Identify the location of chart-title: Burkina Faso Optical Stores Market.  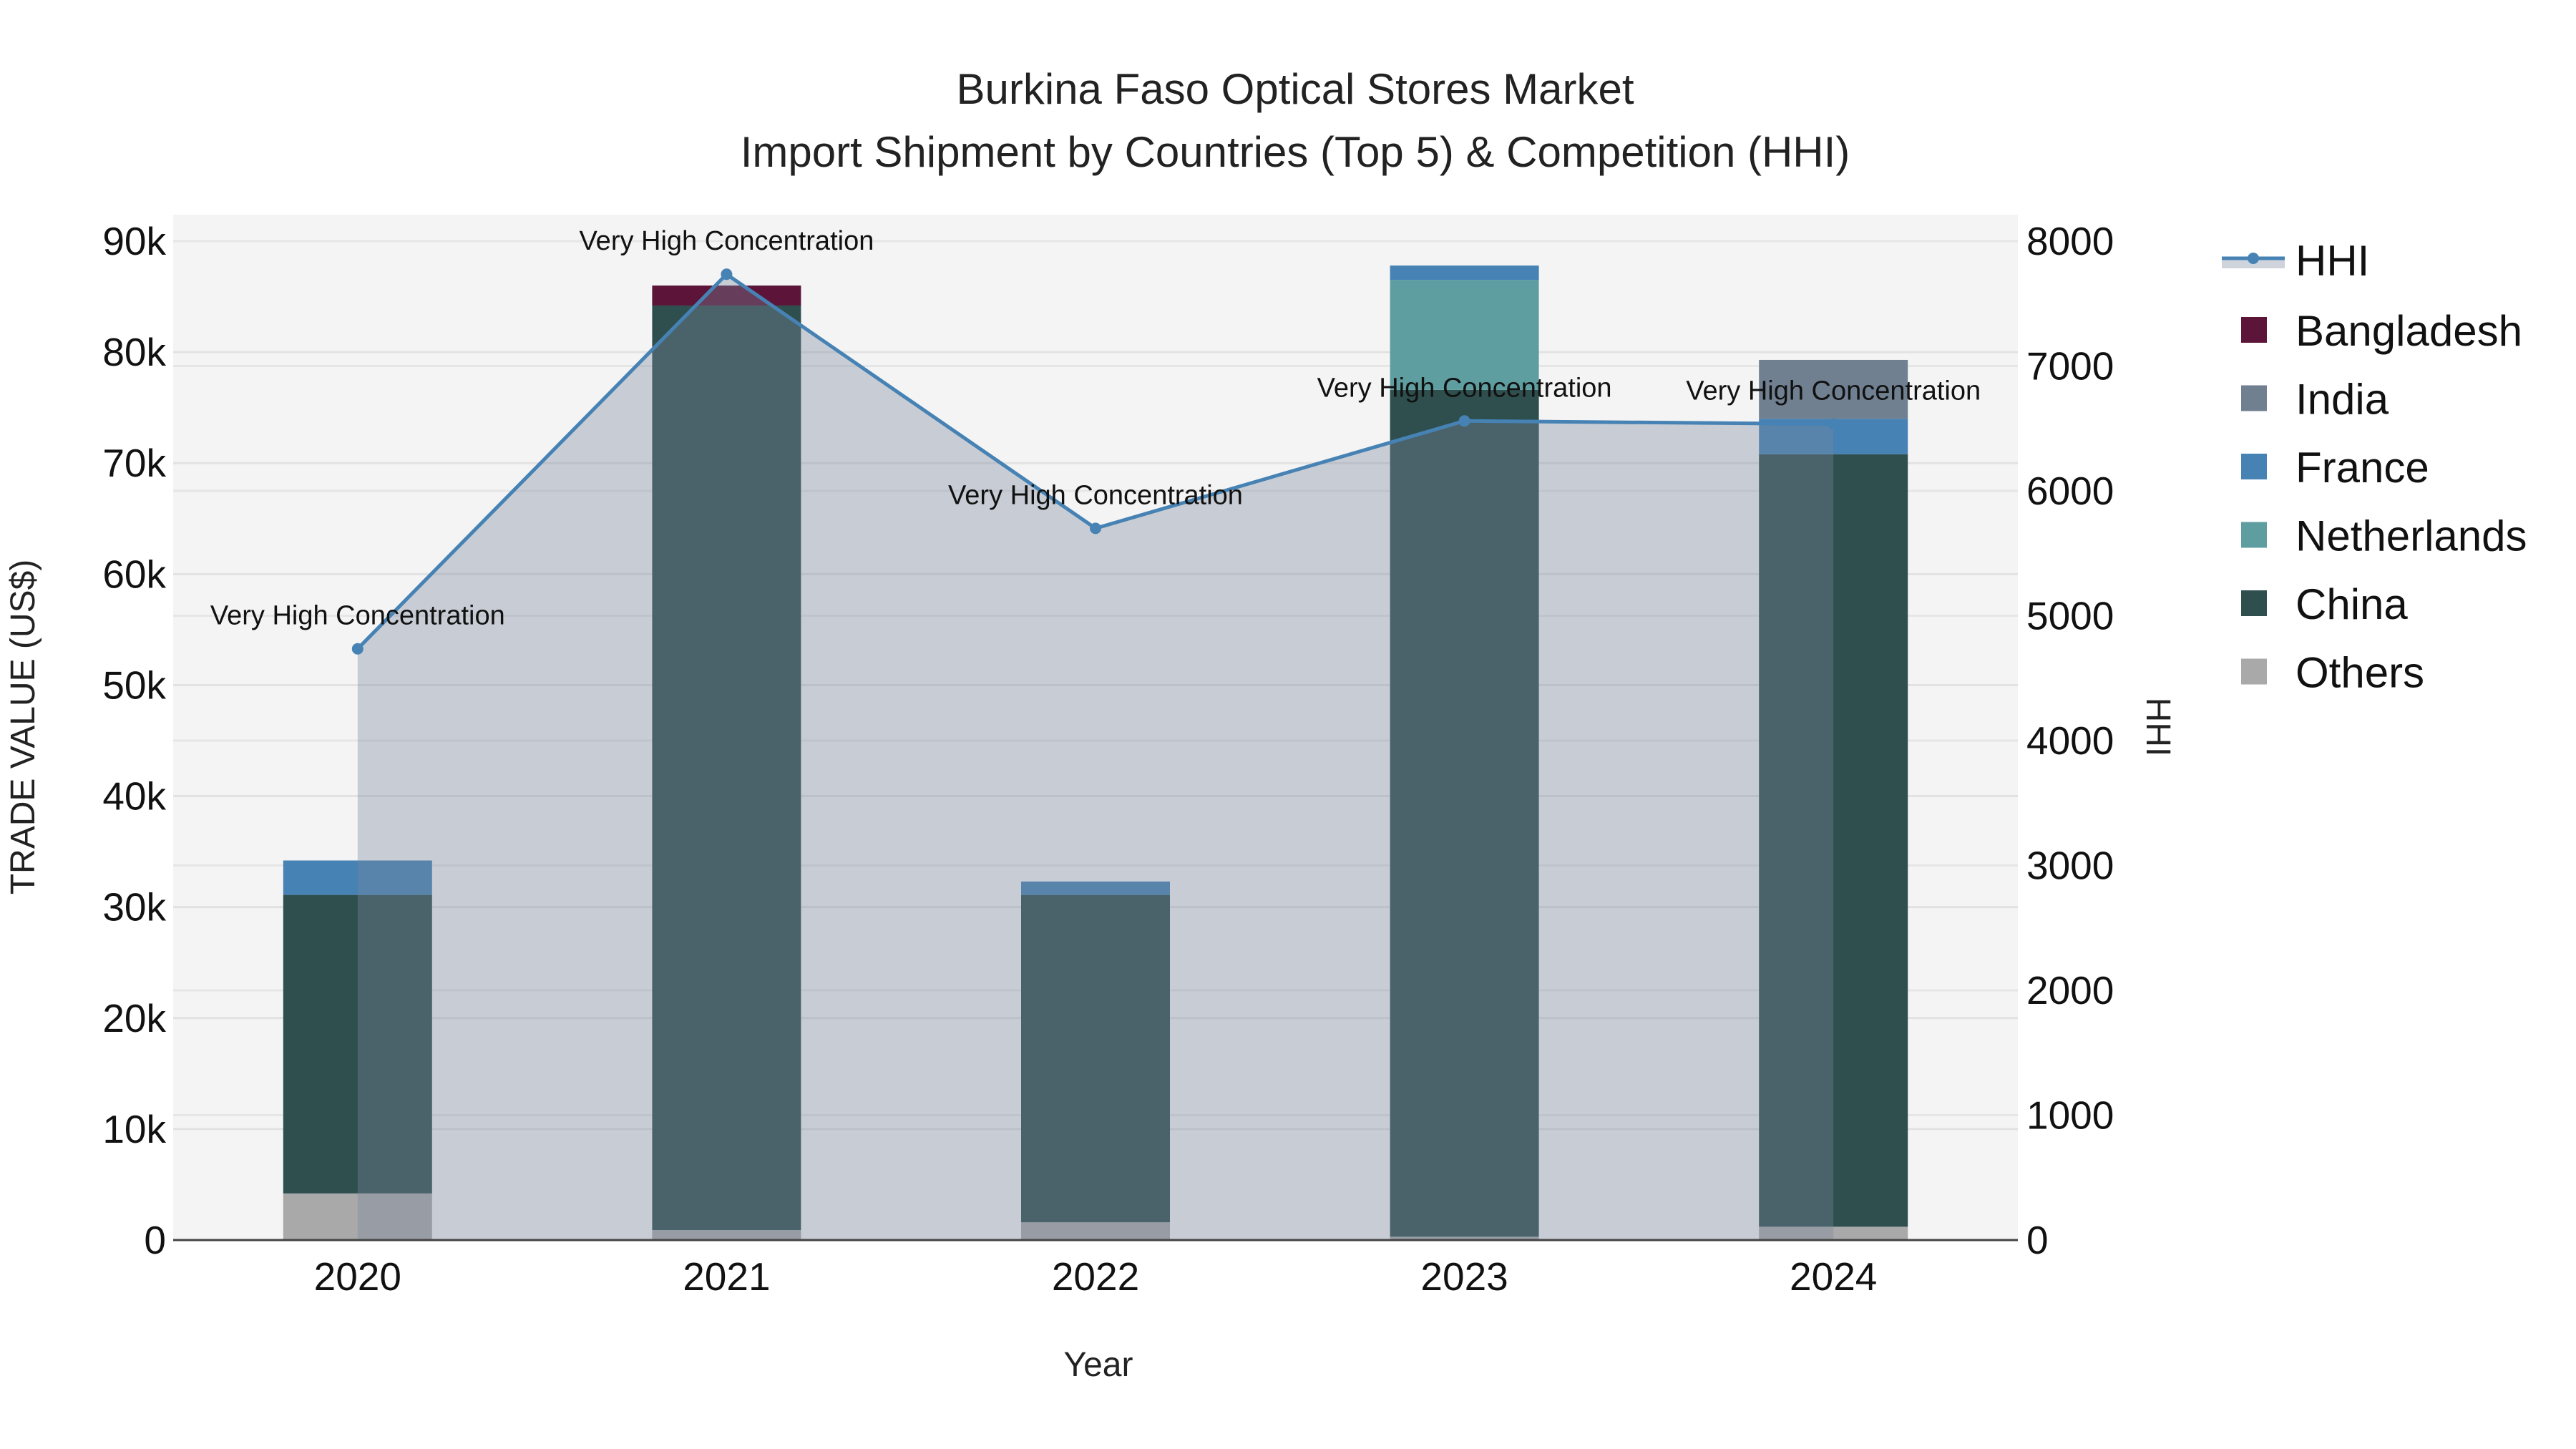
(1295, 89).